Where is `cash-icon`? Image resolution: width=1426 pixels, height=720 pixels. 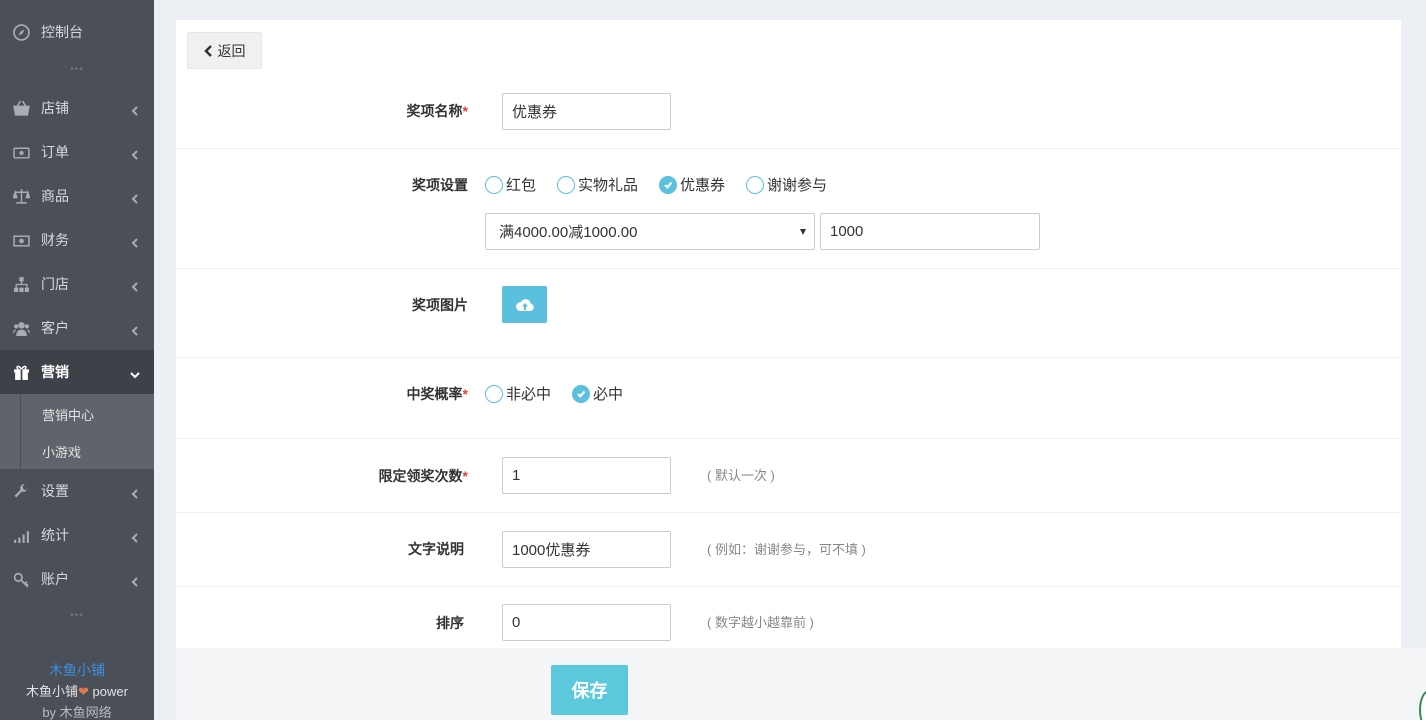 cash-icon is located at coordinates (21, 152).